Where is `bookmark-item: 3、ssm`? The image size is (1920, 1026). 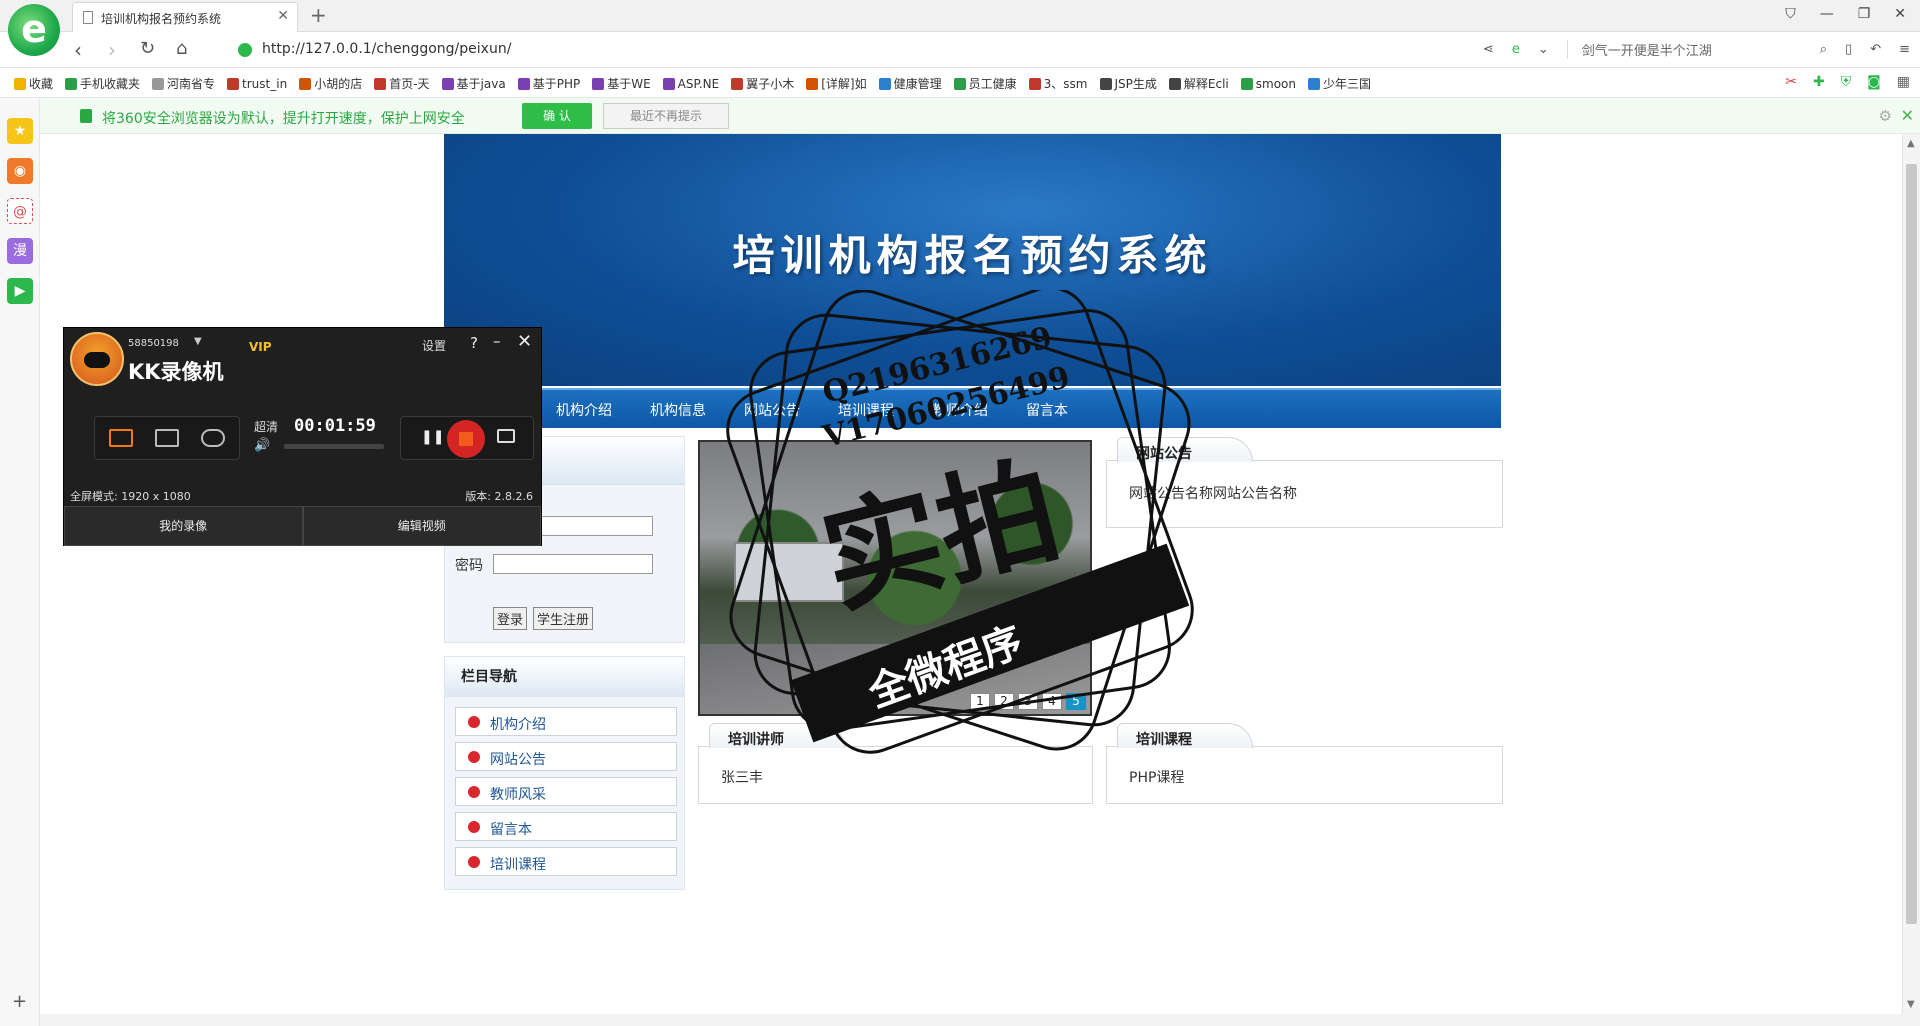 bookmark-item: 3、ssm is located at coordinates (1058, 83).